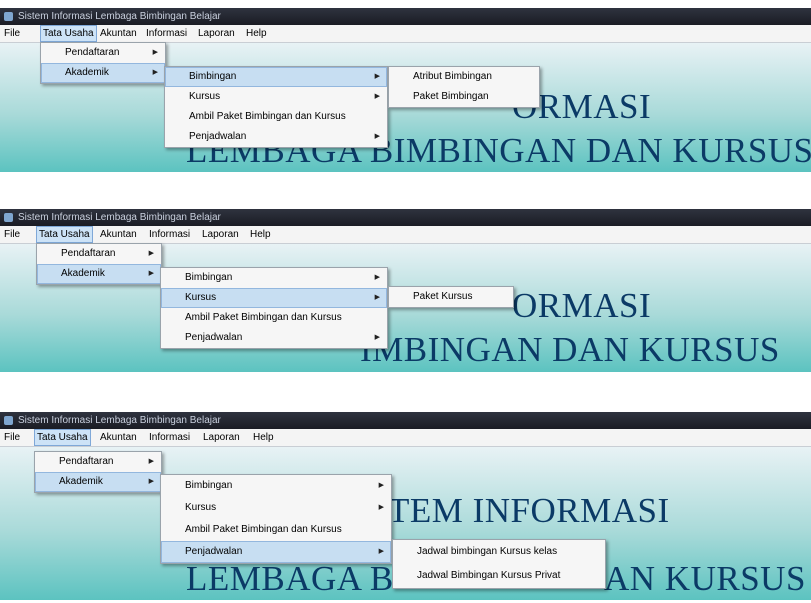 The image size is (811, 603). Describe the element at coordinates (452, 76) in the screenshot. I see `menu-item-label: Atribut Bimbingan` at that location.